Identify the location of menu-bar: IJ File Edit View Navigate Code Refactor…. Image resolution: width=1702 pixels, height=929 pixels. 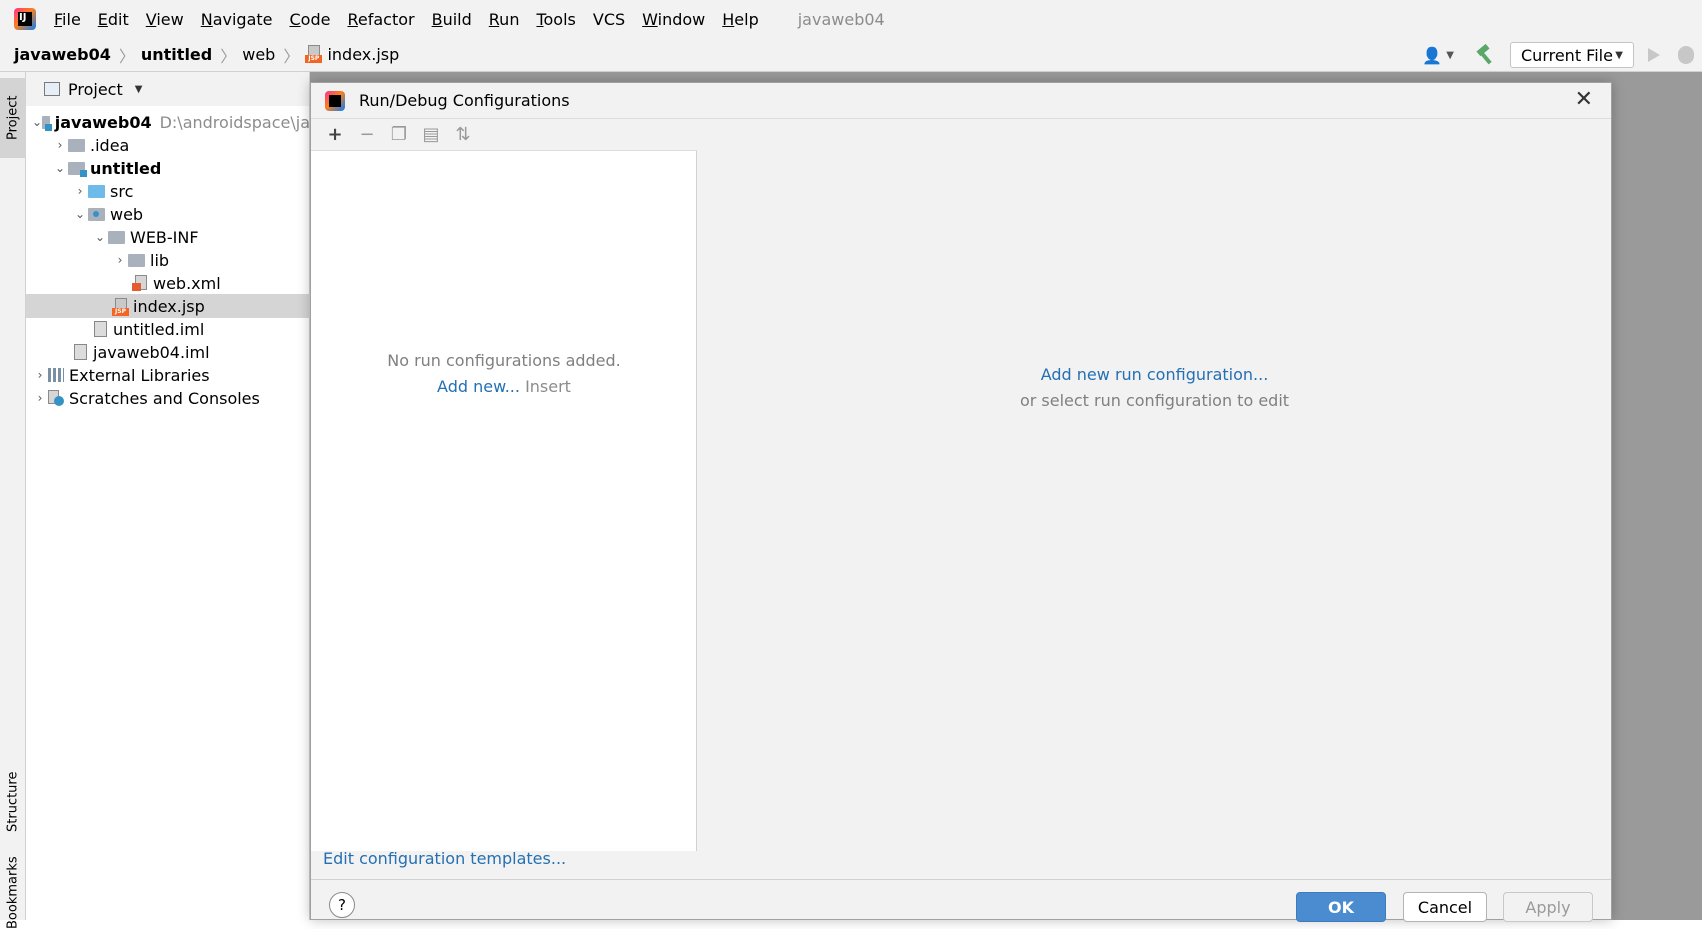
(851, 19).